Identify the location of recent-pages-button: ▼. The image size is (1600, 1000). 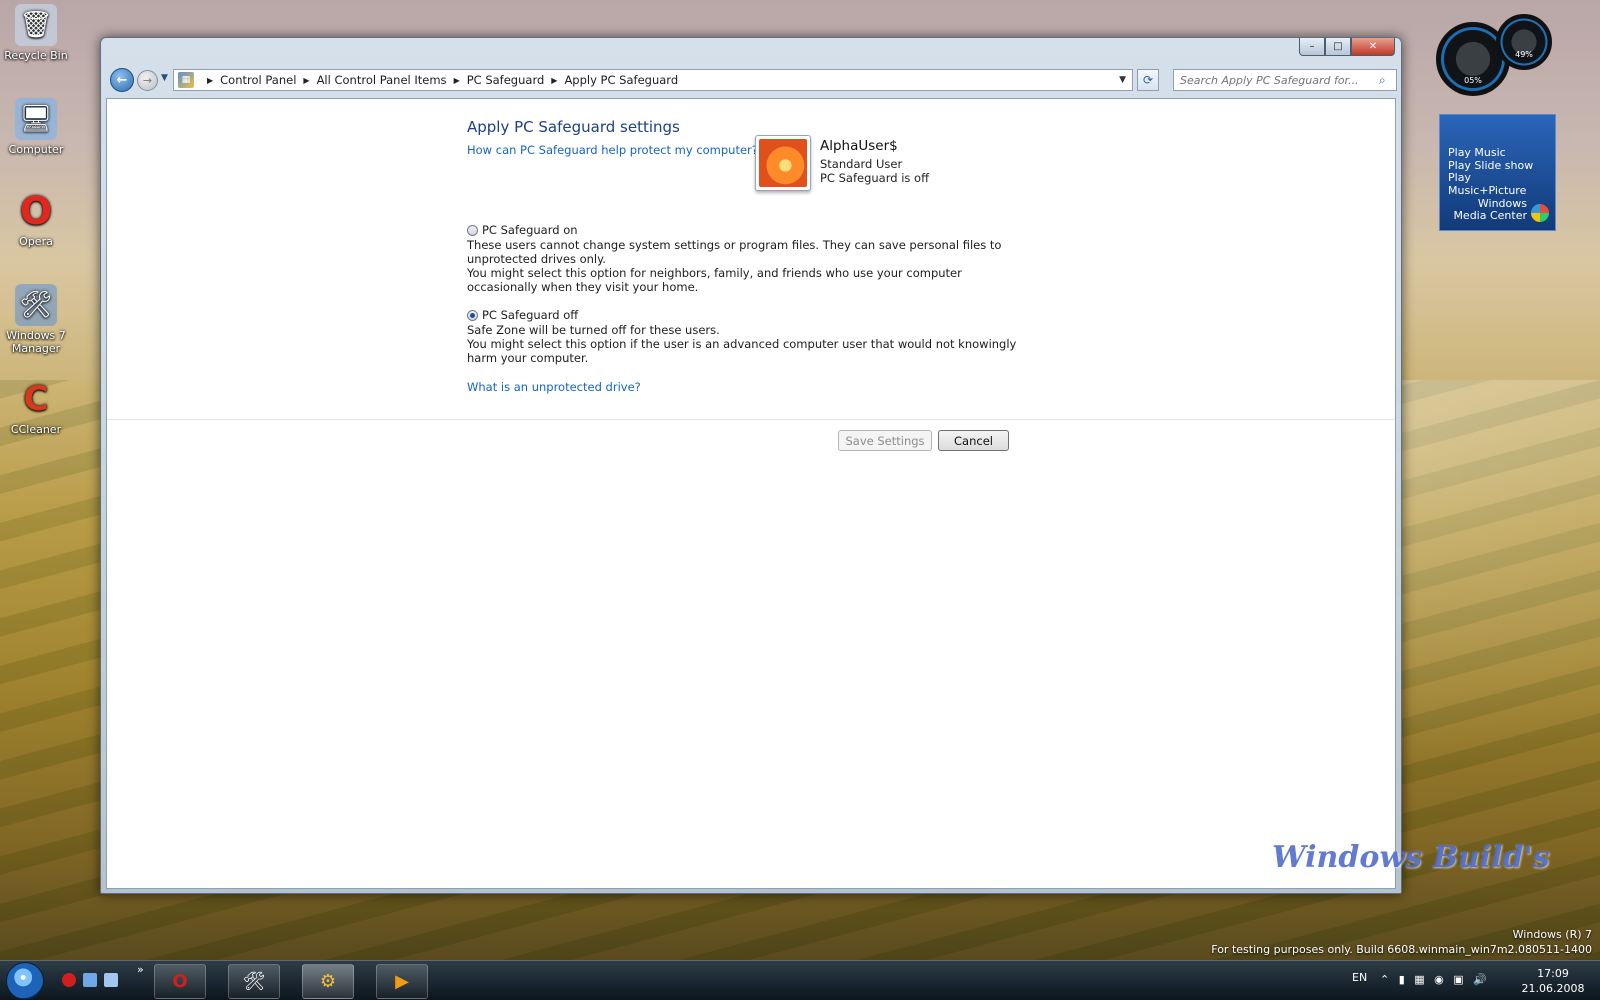
(164, 78).